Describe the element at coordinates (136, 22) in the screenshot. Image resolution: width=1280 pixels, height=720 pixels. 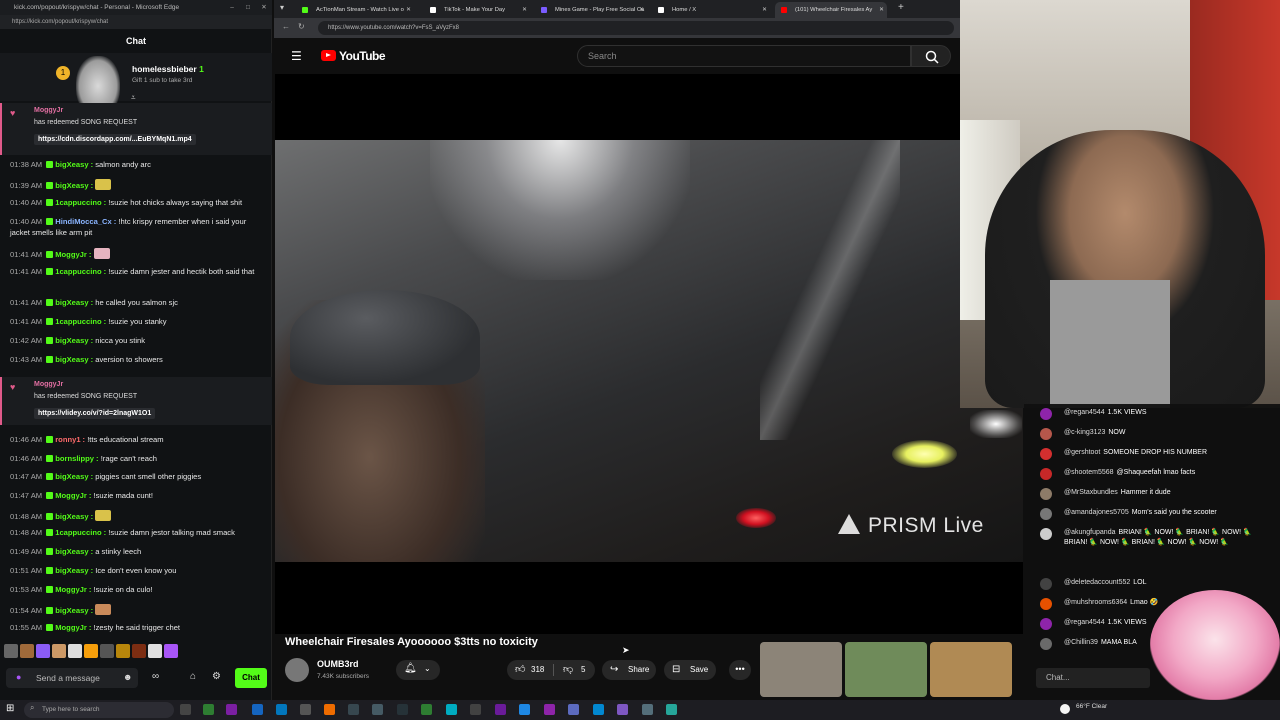
I see `kick-url-bar: https://kick.com/popout/krispyw/chat` at that location.